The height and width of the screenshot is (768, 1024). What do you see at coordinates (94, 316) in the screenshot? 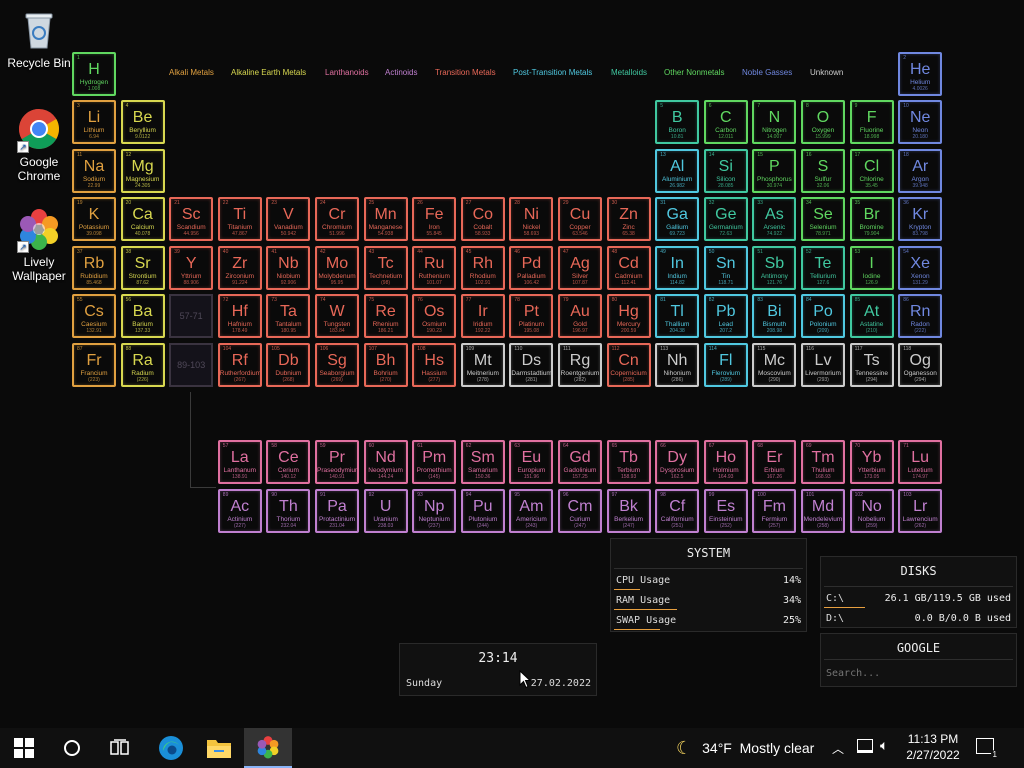
I see `element-caesium: 55 Cs Caesium 132.91` at bounding box center [94, 316].